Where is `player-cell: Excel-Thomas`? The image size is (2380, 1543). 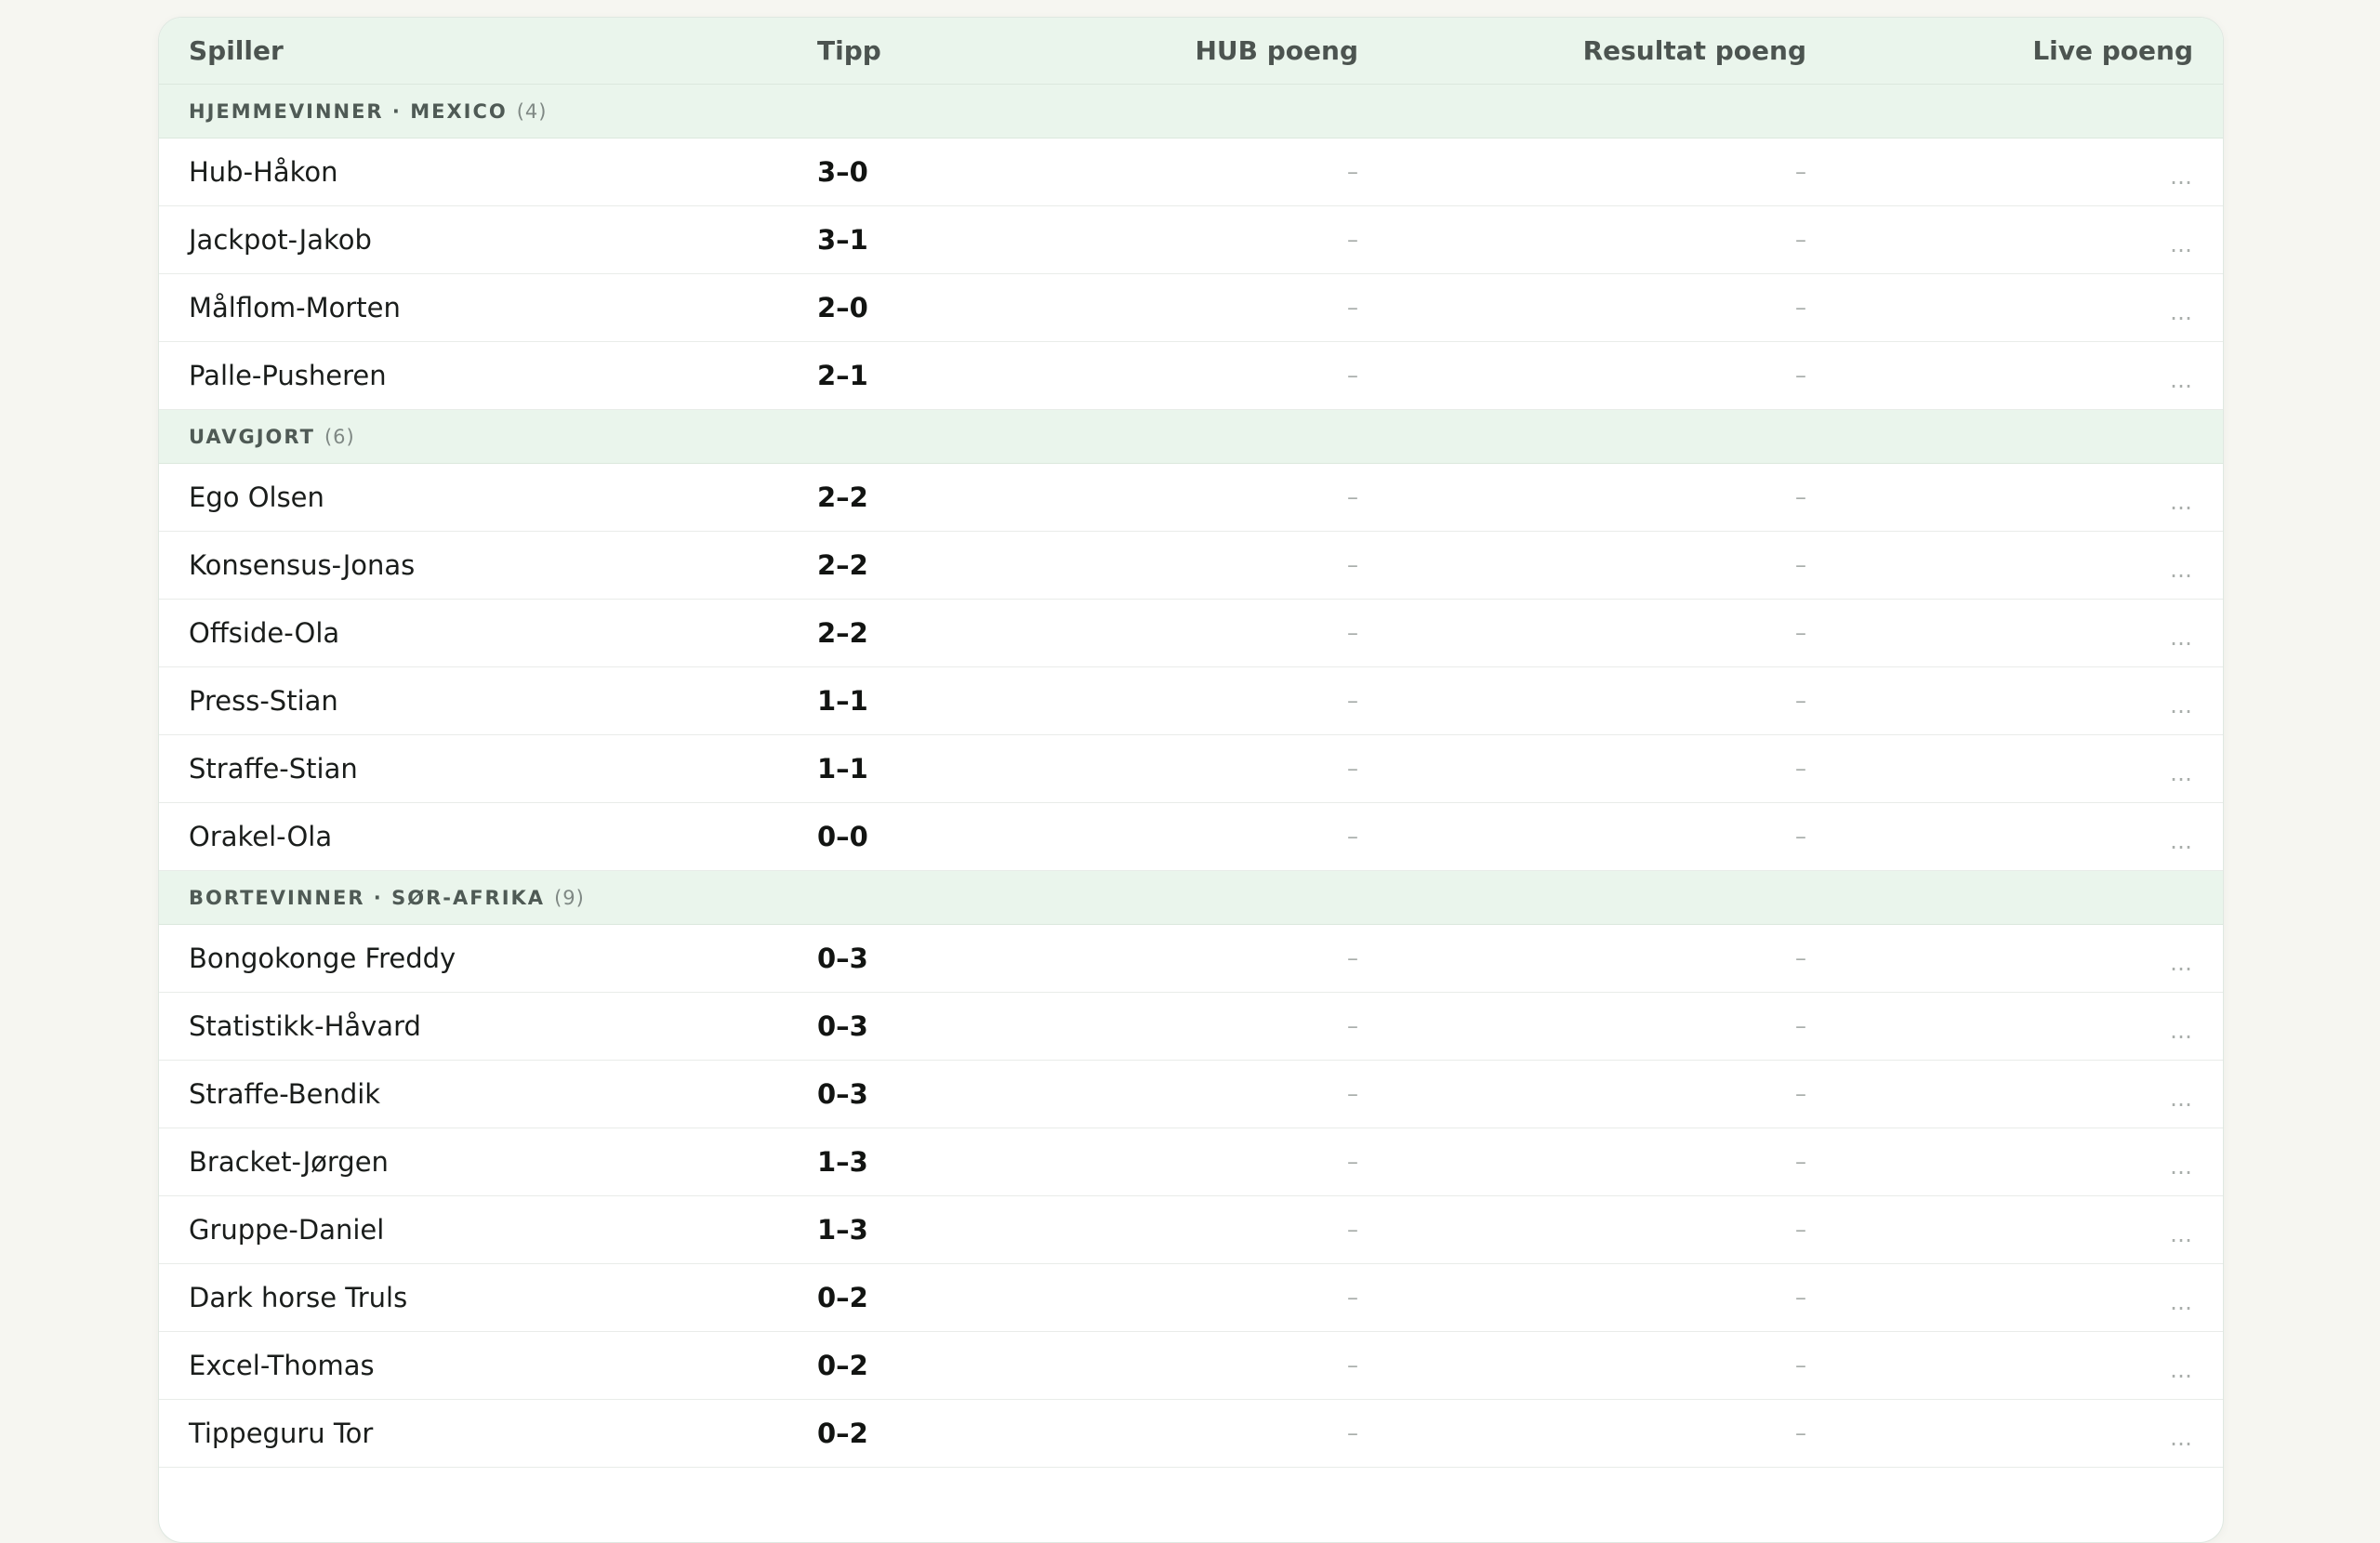 player-cell: Excel-Thomas is located at coordinates (282, 1365).